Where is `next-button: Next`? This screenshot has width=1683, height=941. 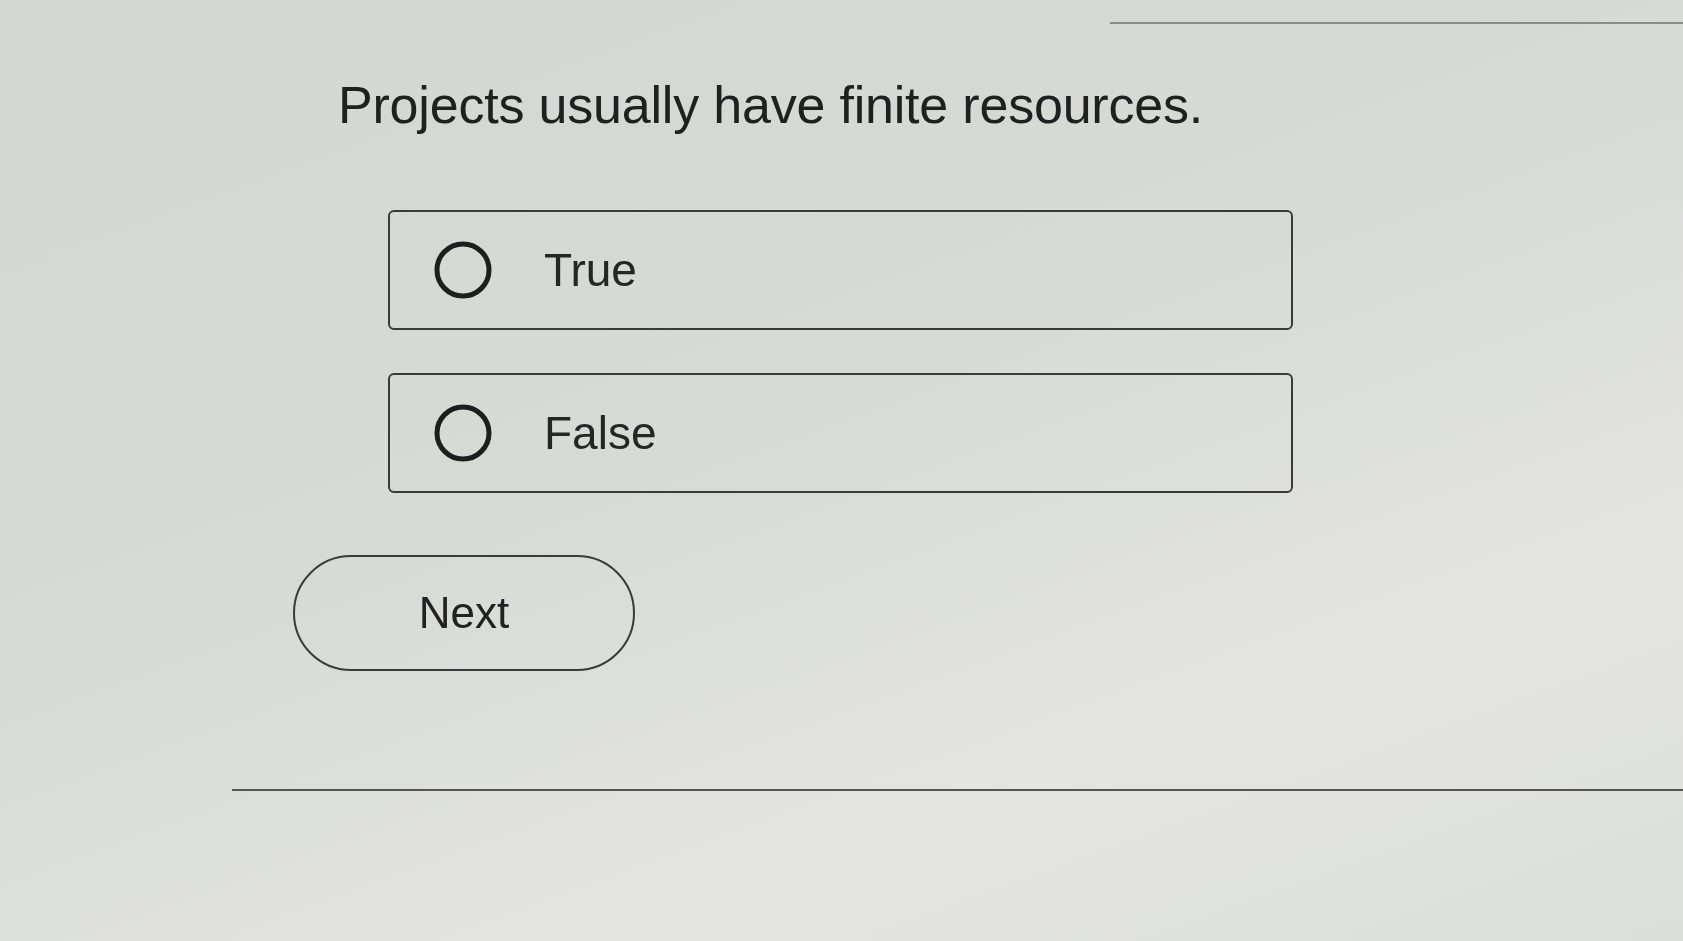
next-button: Next is located at coordinates (464, 613).